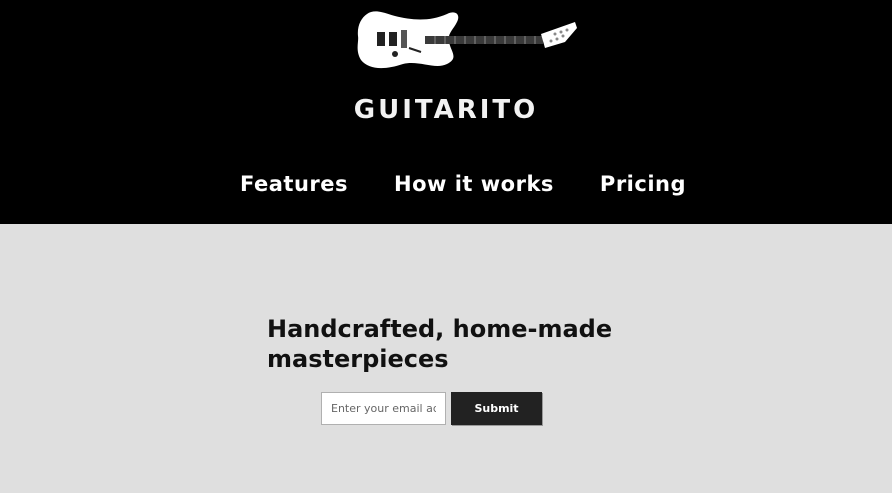  I want to click on submit-button: Submit, so click(496, 408).